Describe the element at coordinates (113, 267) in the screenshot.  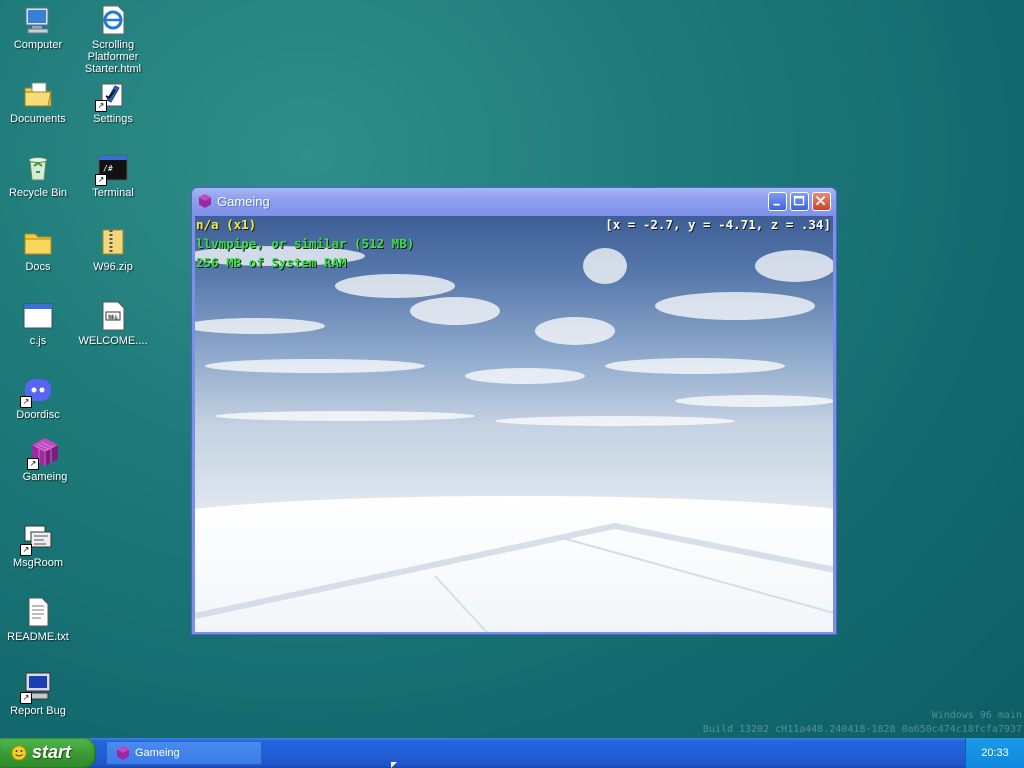
I see `desktop-icon-label: W96.zip` at that location.